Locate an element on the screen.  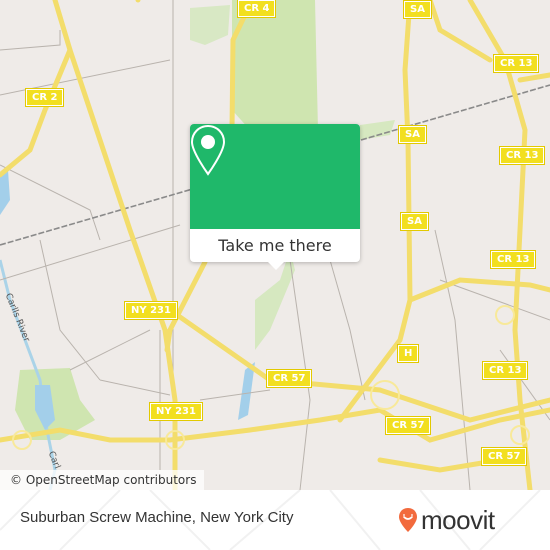
place-title: Suburban Screw Machine, New York City is located at coordinates (157, 517).